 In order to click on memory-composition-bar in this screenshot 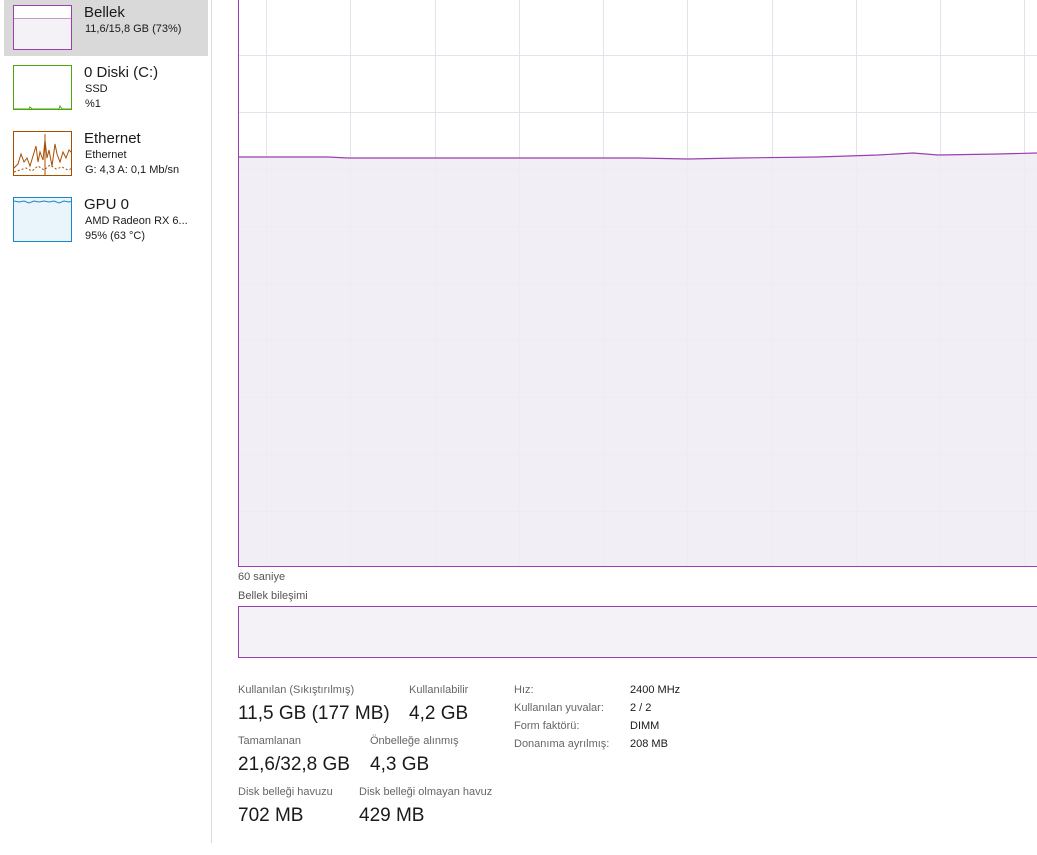, I will do `click(637, 632)`.